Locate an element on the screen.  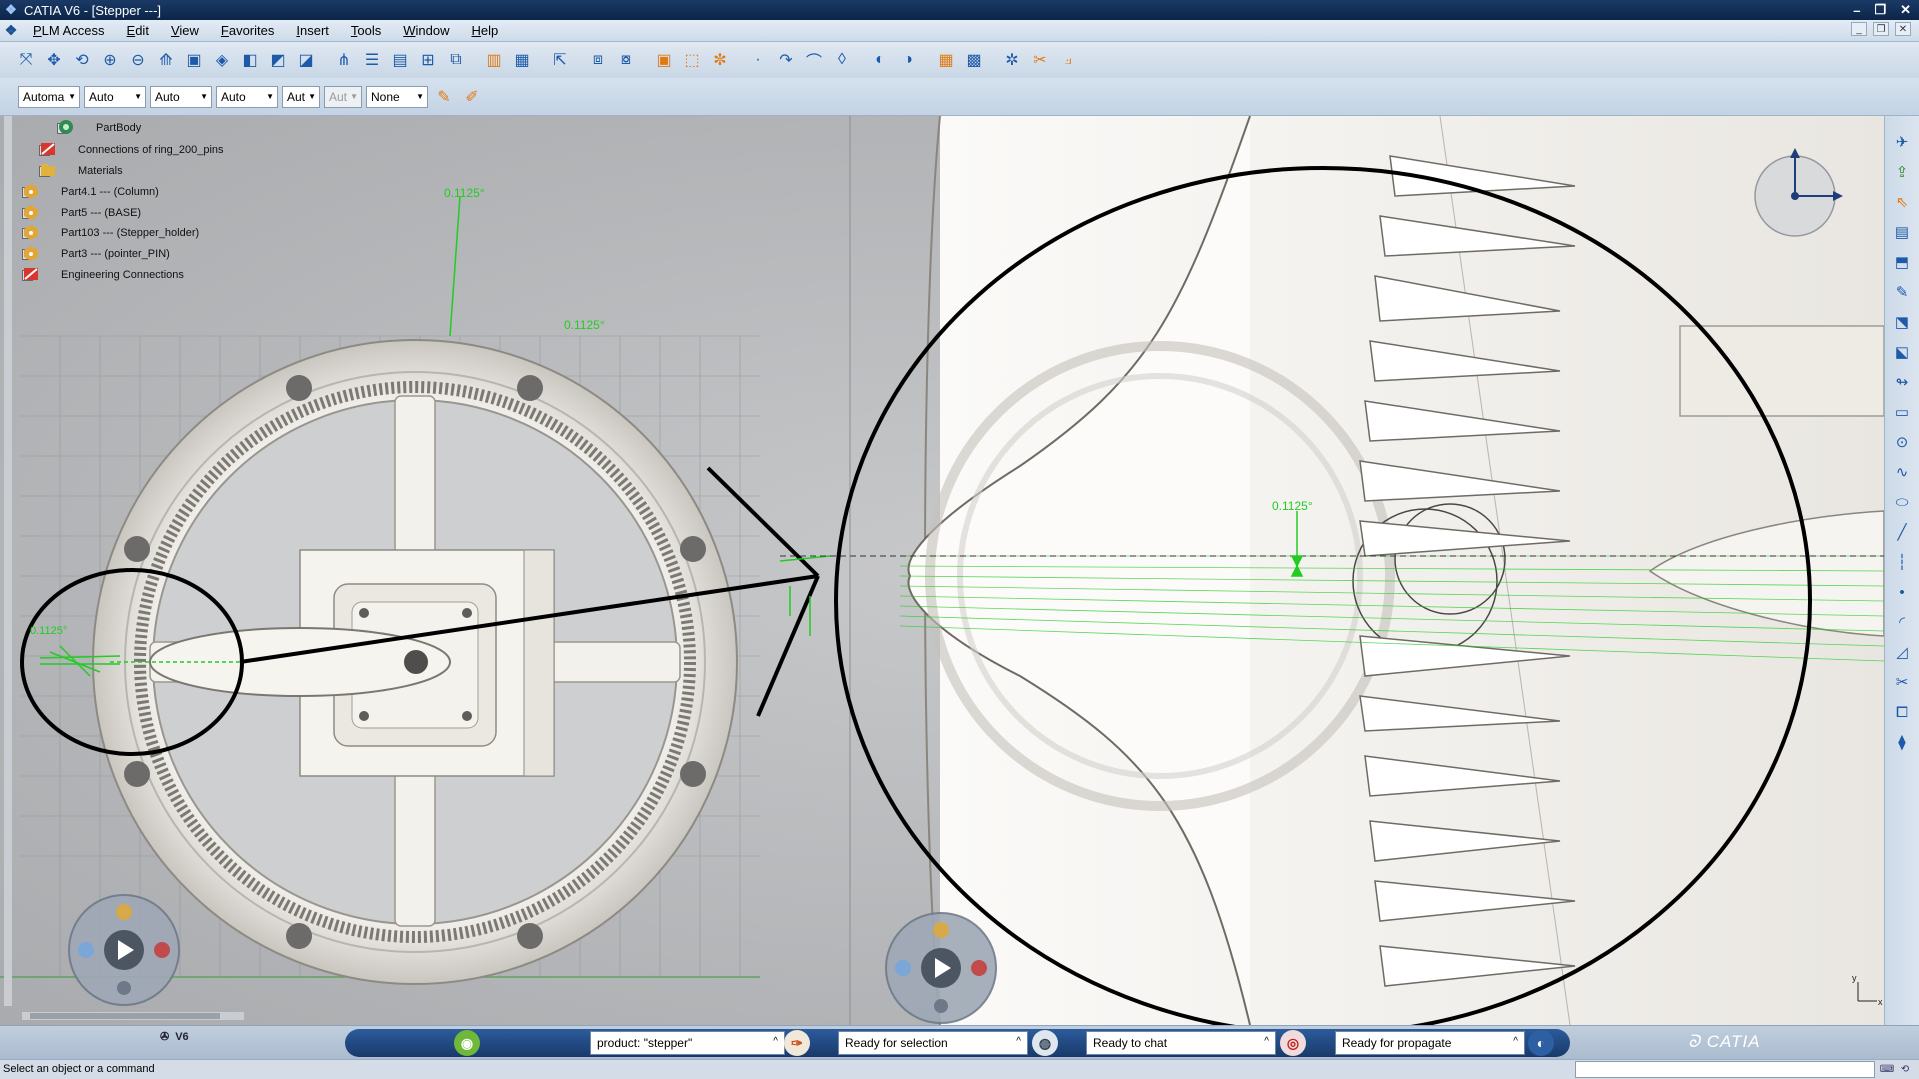
tree-node-part3-pointer-pin: + Part3 --- (pointer_PIN) is located at coordinates (96, 254).